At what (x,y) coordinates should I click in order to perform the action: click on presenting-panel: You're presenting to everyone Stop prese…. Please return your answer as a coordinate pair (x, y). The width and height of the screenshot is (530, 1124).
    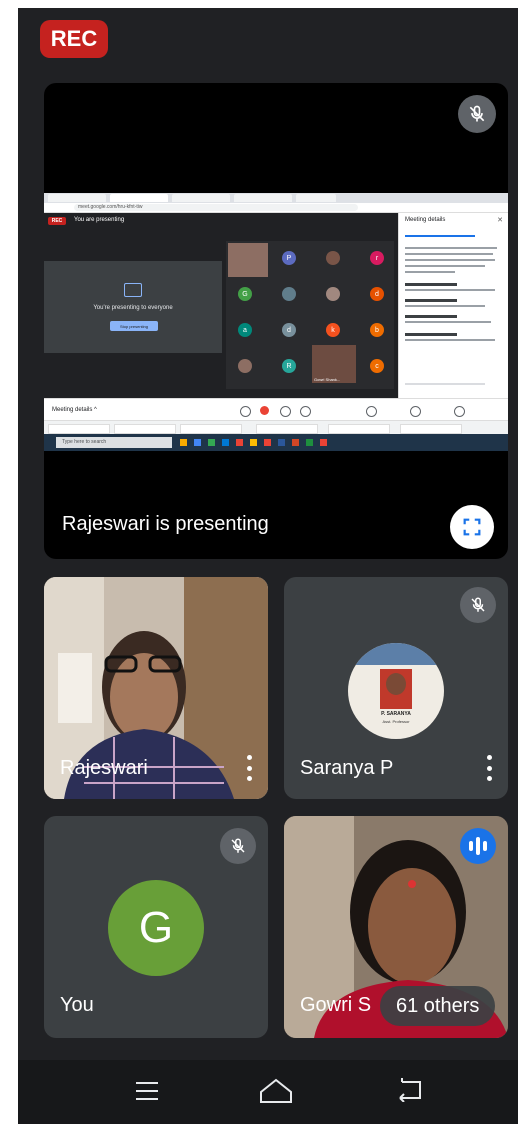
    Looking at the image, I should click on (133, 307).